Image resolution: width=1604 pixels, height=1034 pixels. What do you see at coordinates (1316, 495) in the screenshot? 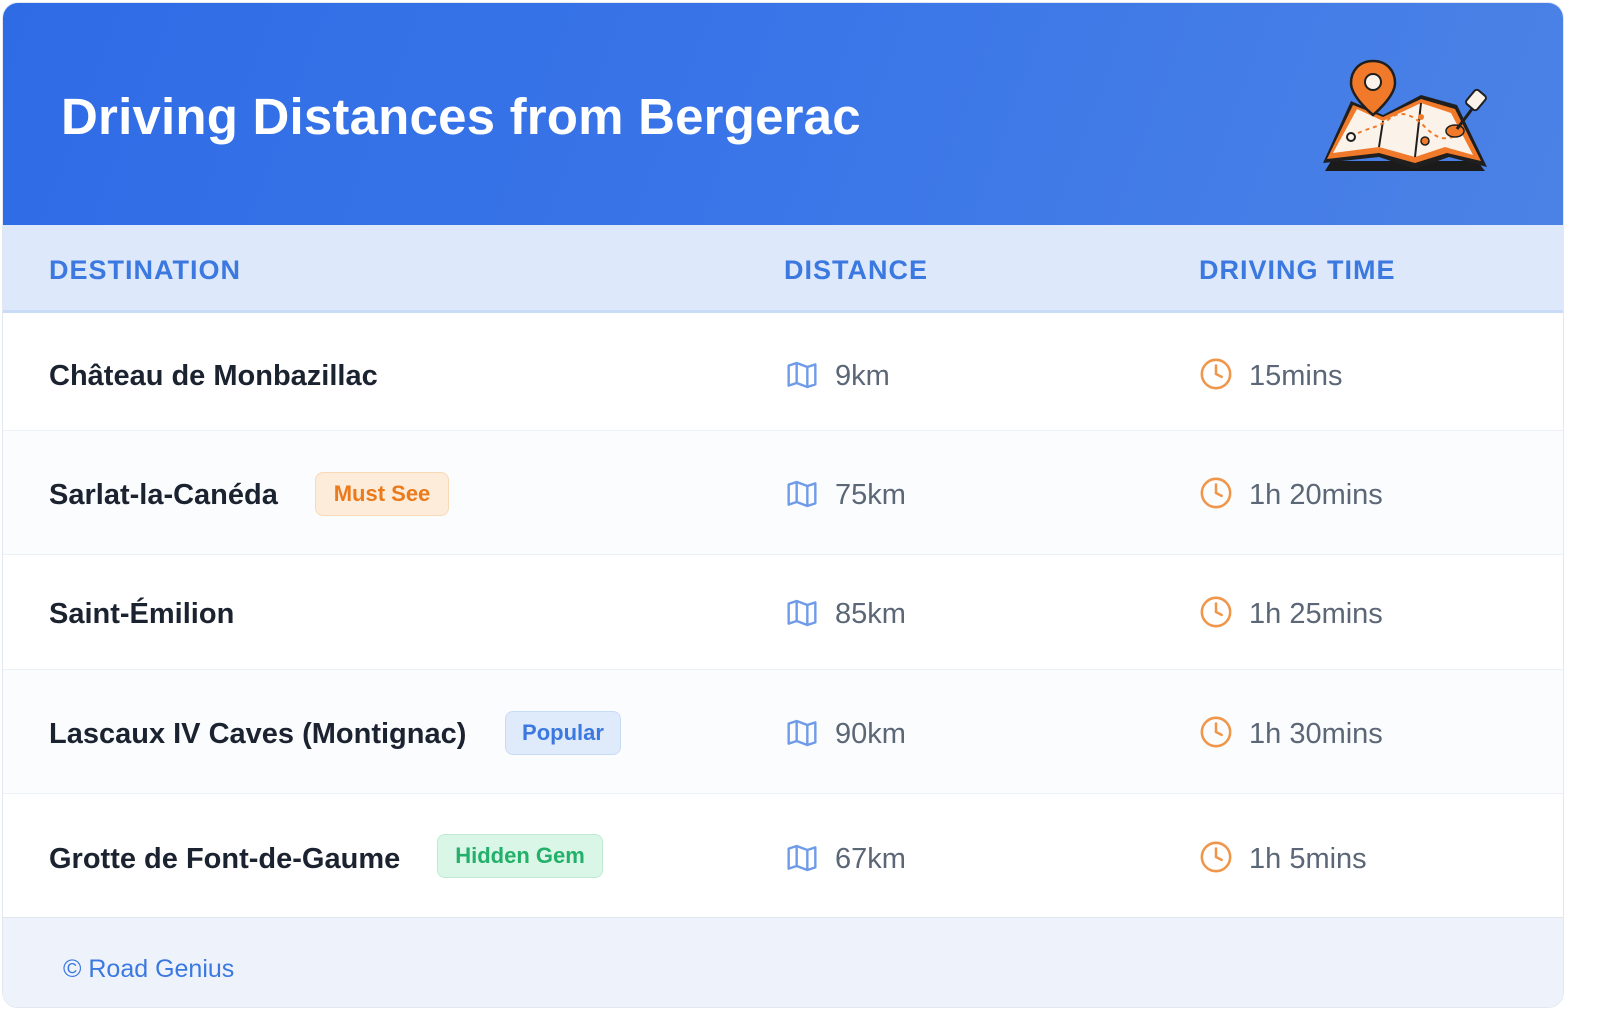
I see `driving-time-value: 1h 20mins` at bounding box center [1316, 495].